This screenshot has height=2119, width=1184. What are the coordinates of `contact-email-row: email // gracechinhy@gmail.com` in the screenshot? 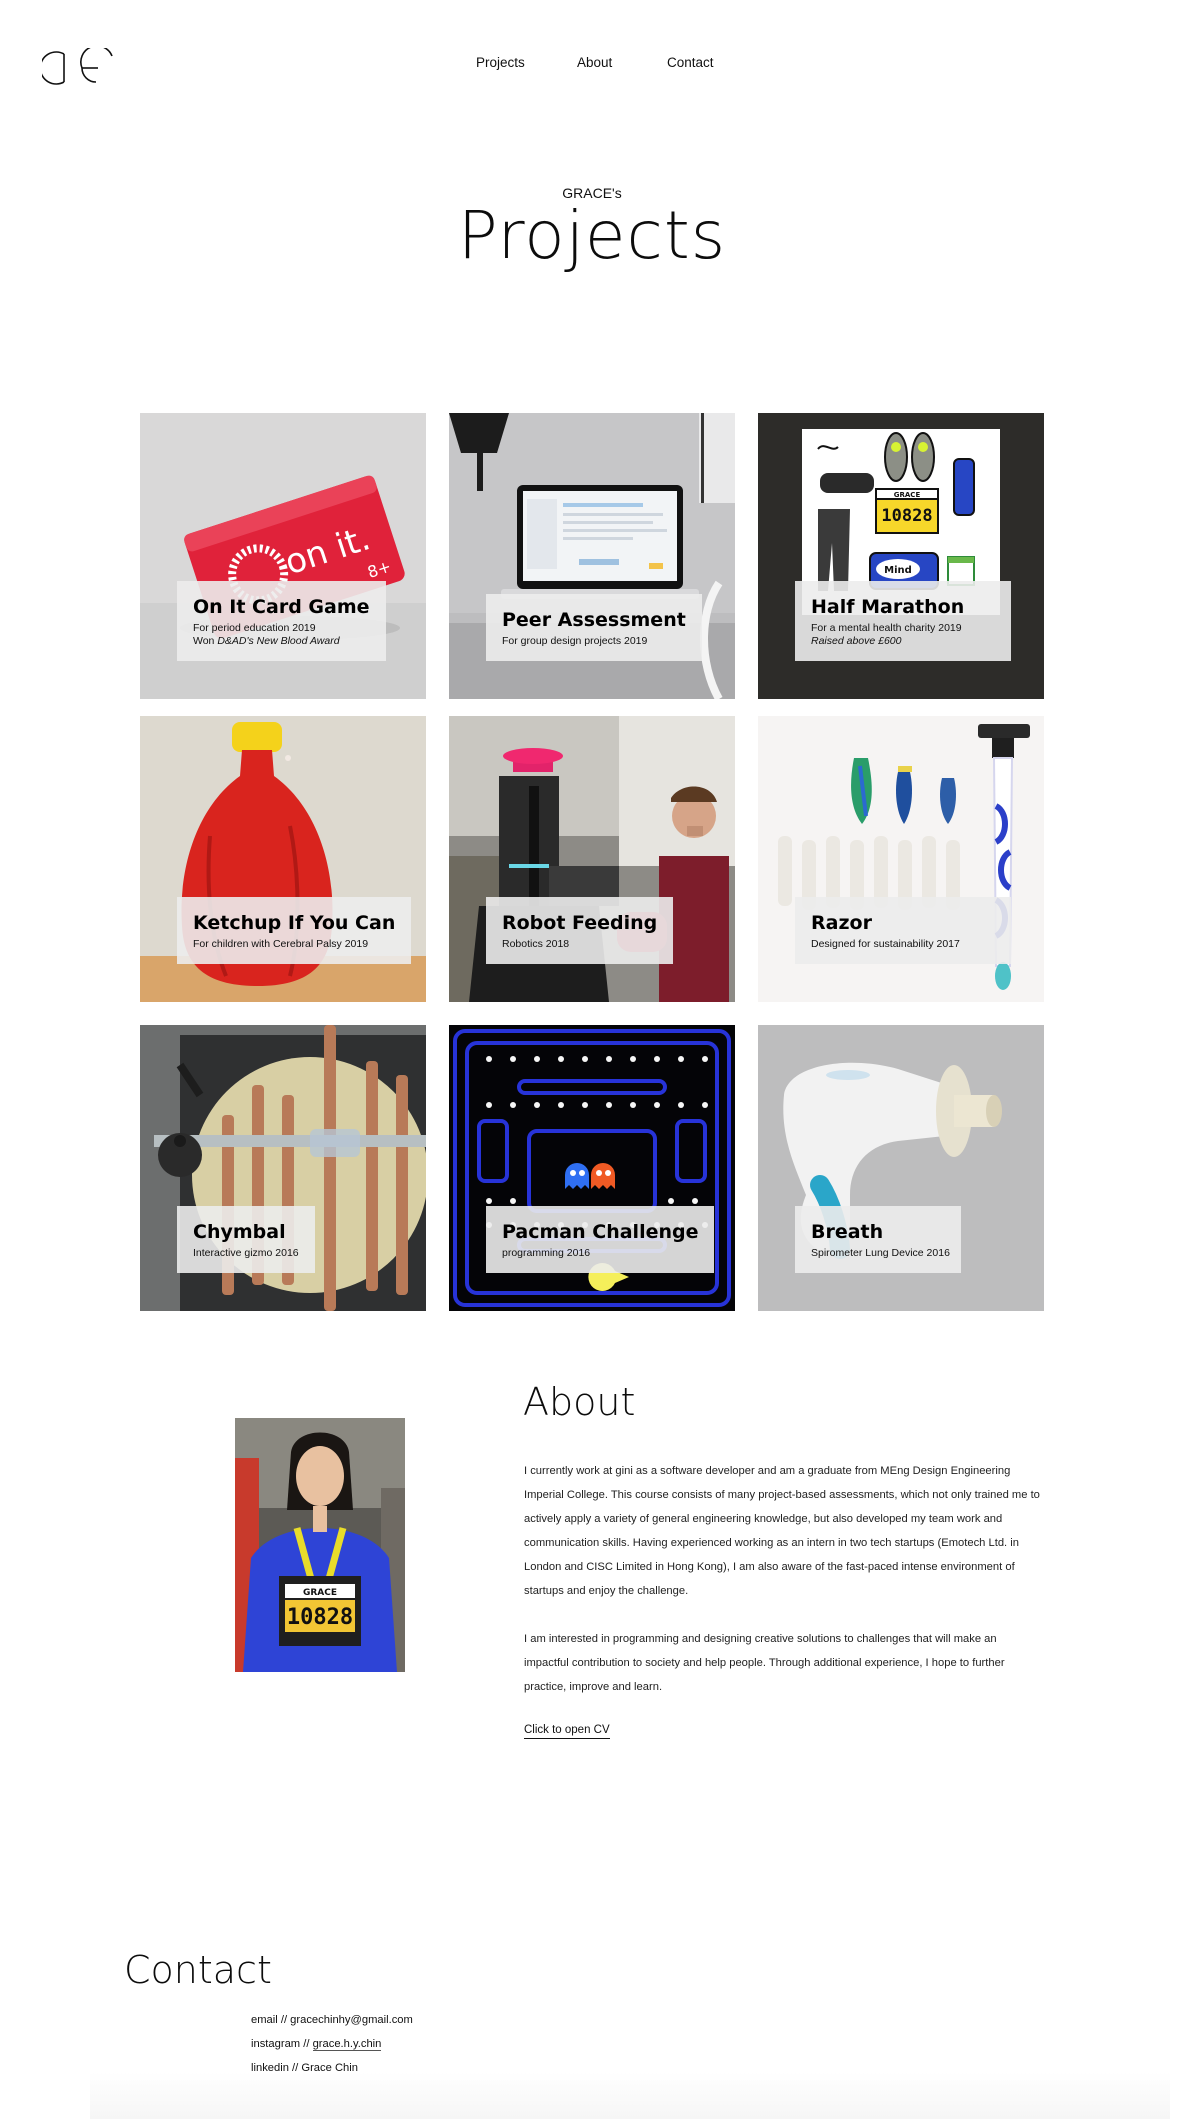 It's located at (332, 2020).